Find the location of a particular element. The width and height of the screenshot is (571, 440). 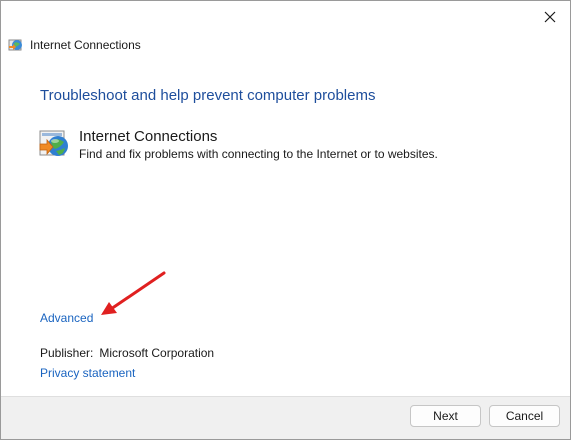

window-title-bar: Internet Connections is located at coordinates (74, 45).